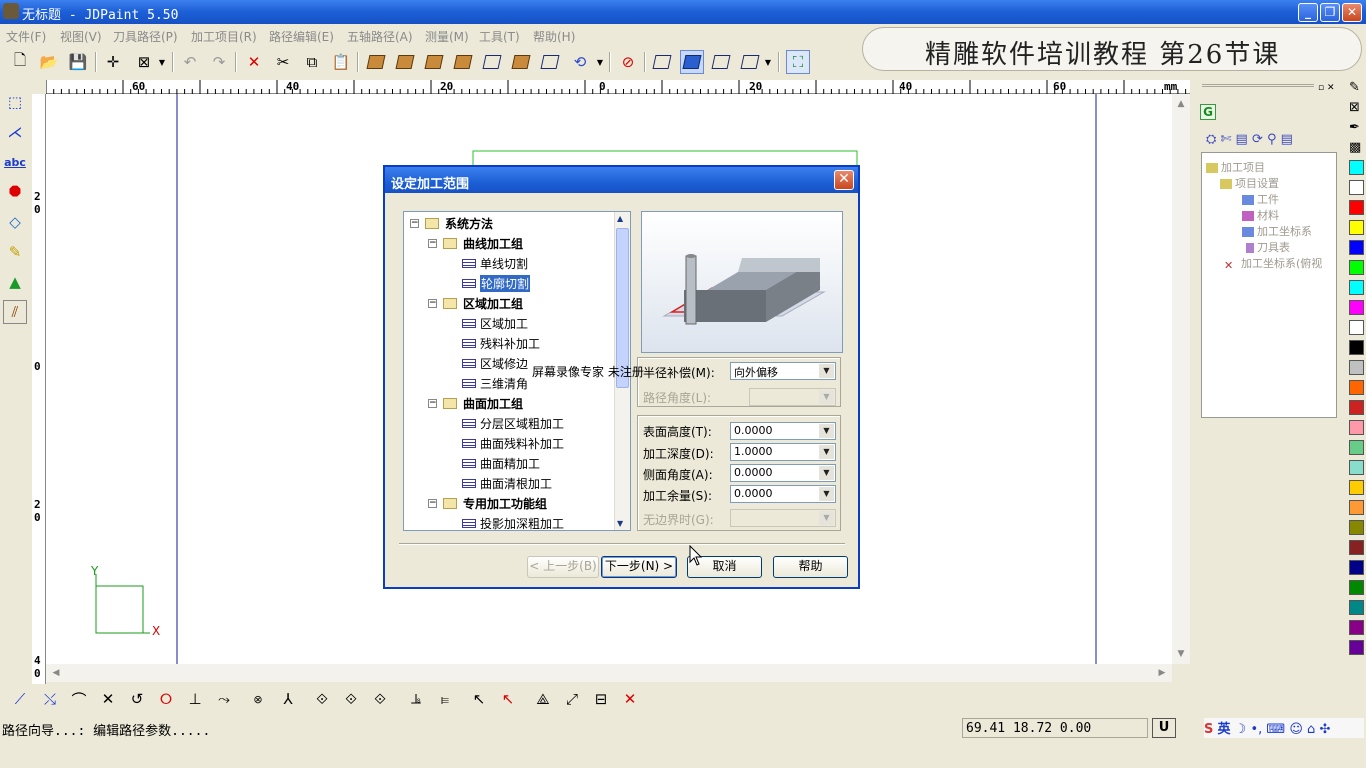 The width and height of the screenshot is (1366, 768). I want to click on menu-view: 视图(V), so click(81, 36).